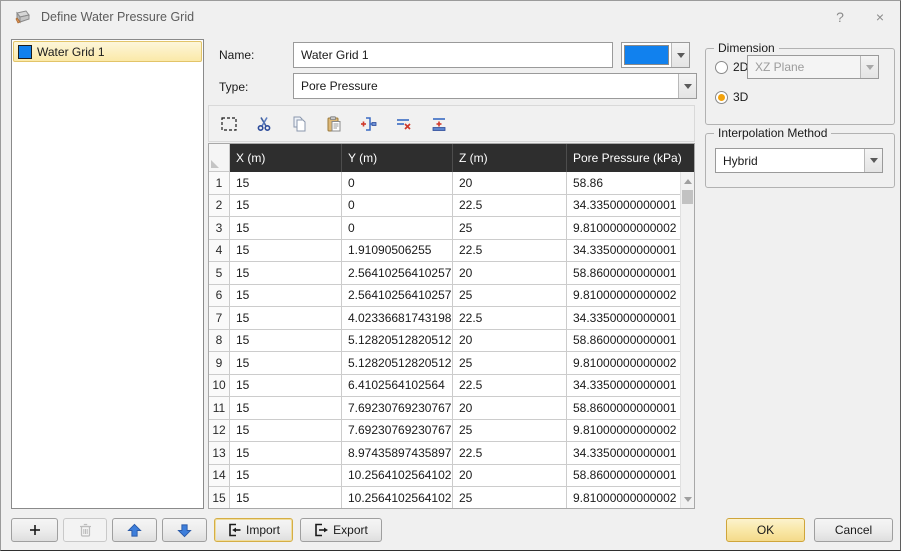 This screenshot has height=551, width=901. Describe the element at coordinates (721, 97) in the screenshot. I see `radio-3d-circle` at that location.